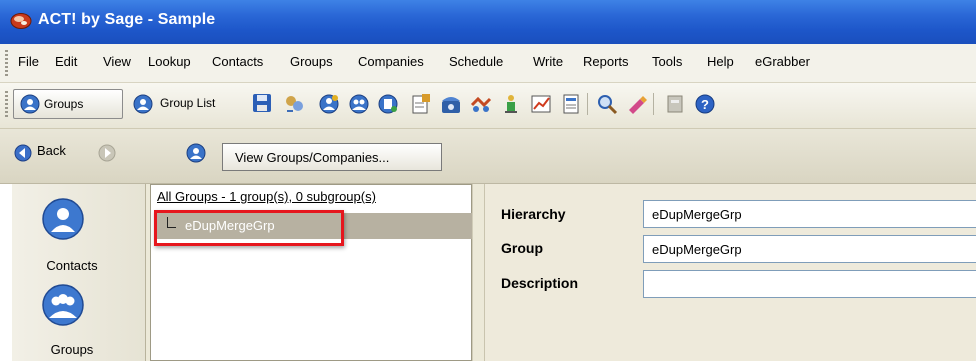 The image size is (976, 361). What do you see at coordinates (63, 219) in the screenshot?
I see `contacts-nav-icon` at bounding box center [63, 219].